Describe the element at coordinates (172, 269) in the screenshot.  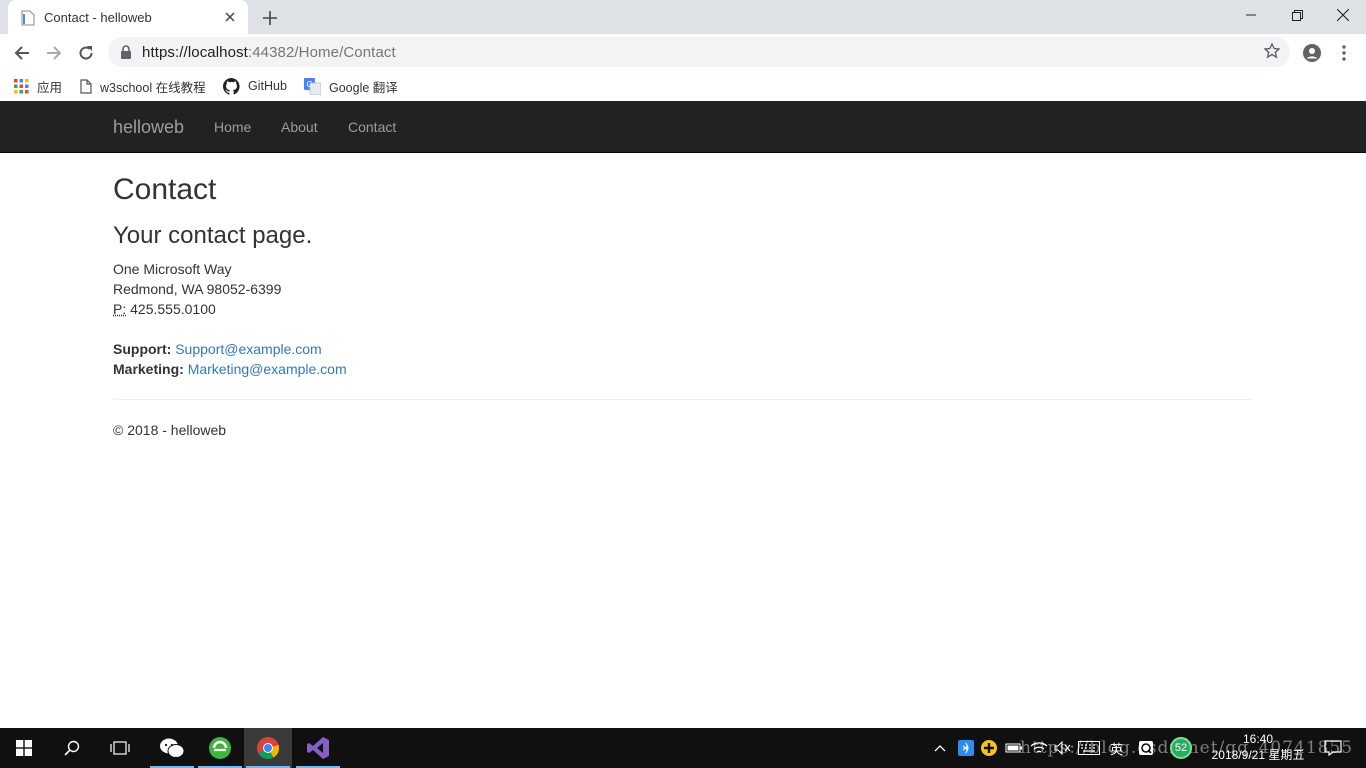
I see `address-line-1: One Microsoft Way` at that location.